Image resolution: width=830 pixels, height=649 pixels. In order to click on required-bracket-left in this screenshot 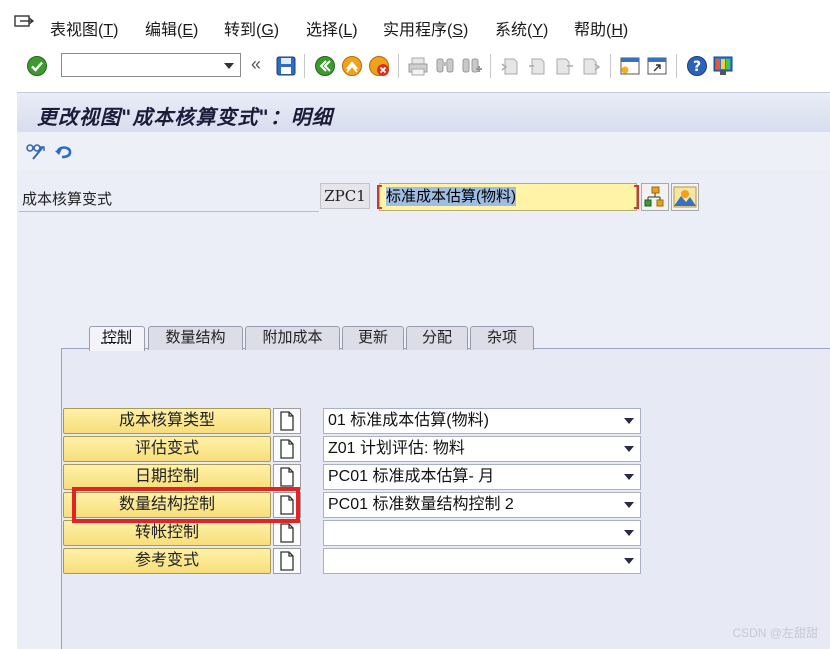, I will do `click(379, 197)`.